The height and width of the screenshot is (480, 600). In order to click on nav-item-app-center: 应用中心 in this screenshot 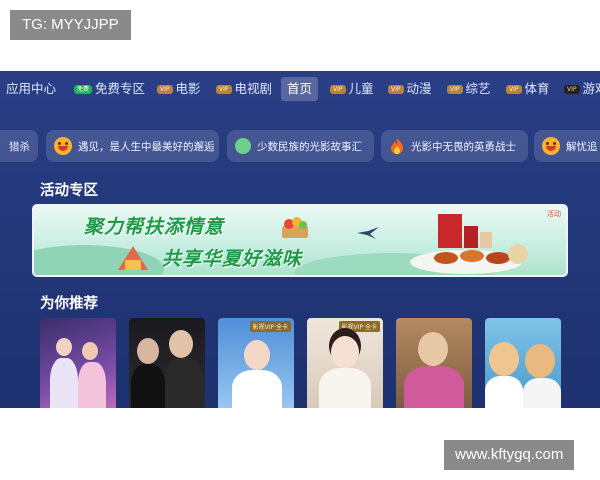, I will do `click(31, 89)`.